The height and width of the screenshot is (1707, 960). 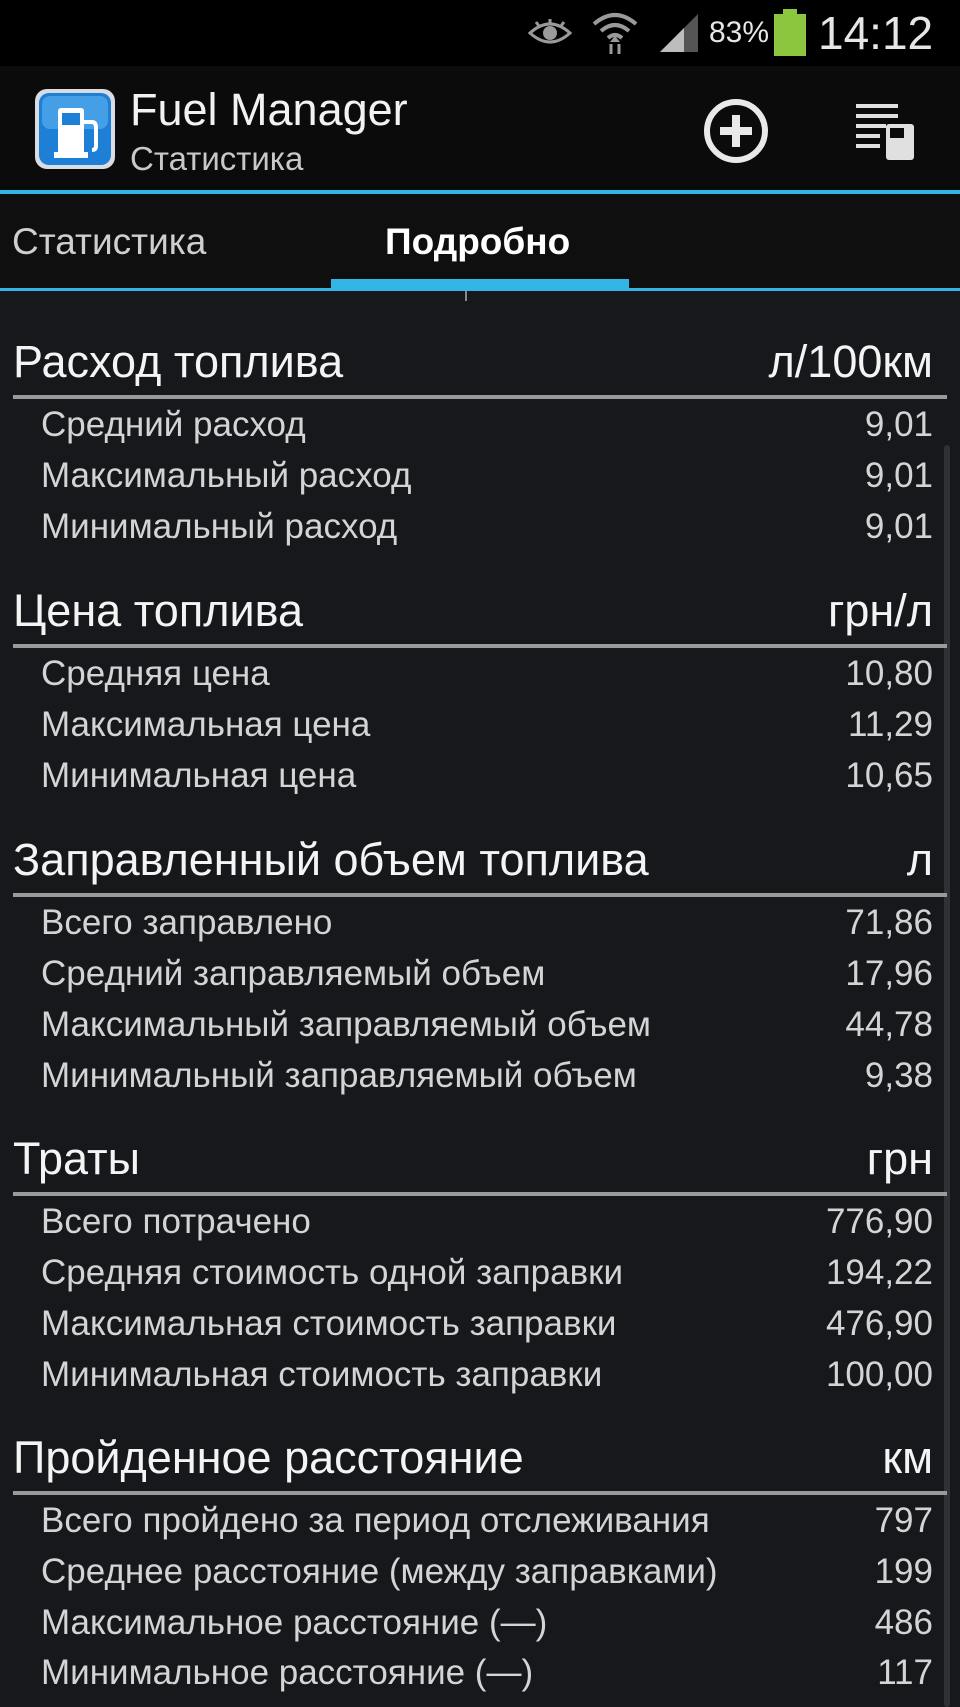 I want to click on row-label: Максимальное расстояние (—), so click(x=294, y=1622).